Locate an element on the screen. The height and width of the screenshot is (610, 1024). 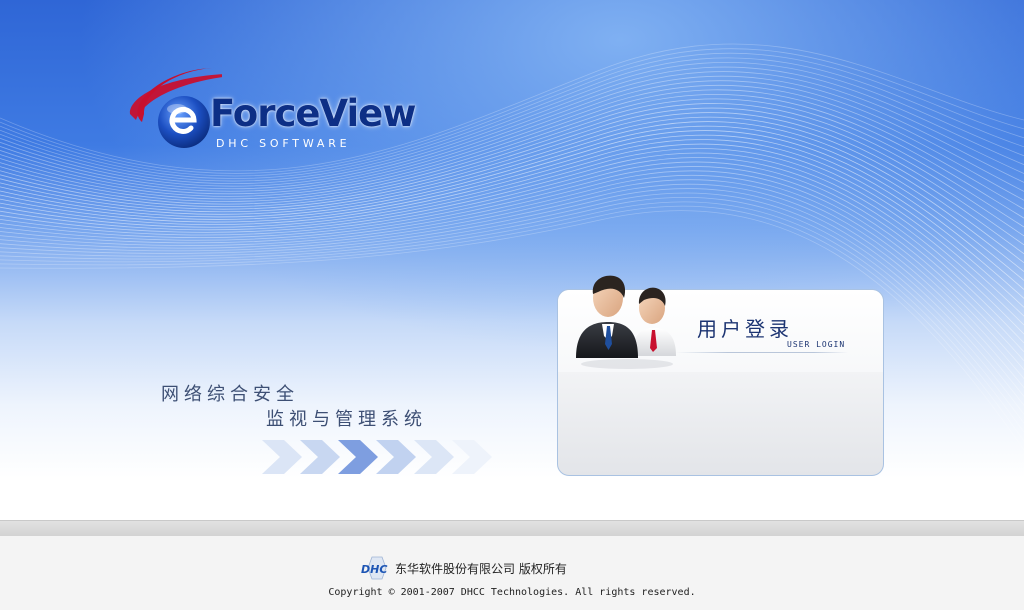
slogan-line-1: 网络综合安全 is located at coordinates (230, 394).